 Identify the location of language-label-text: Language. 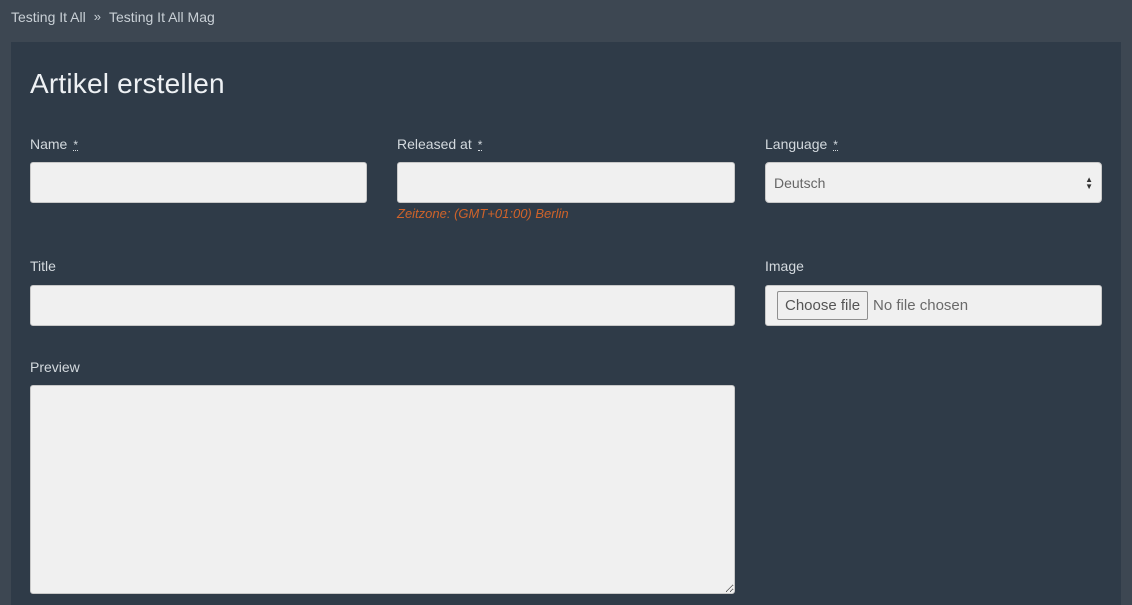
(796, 144).